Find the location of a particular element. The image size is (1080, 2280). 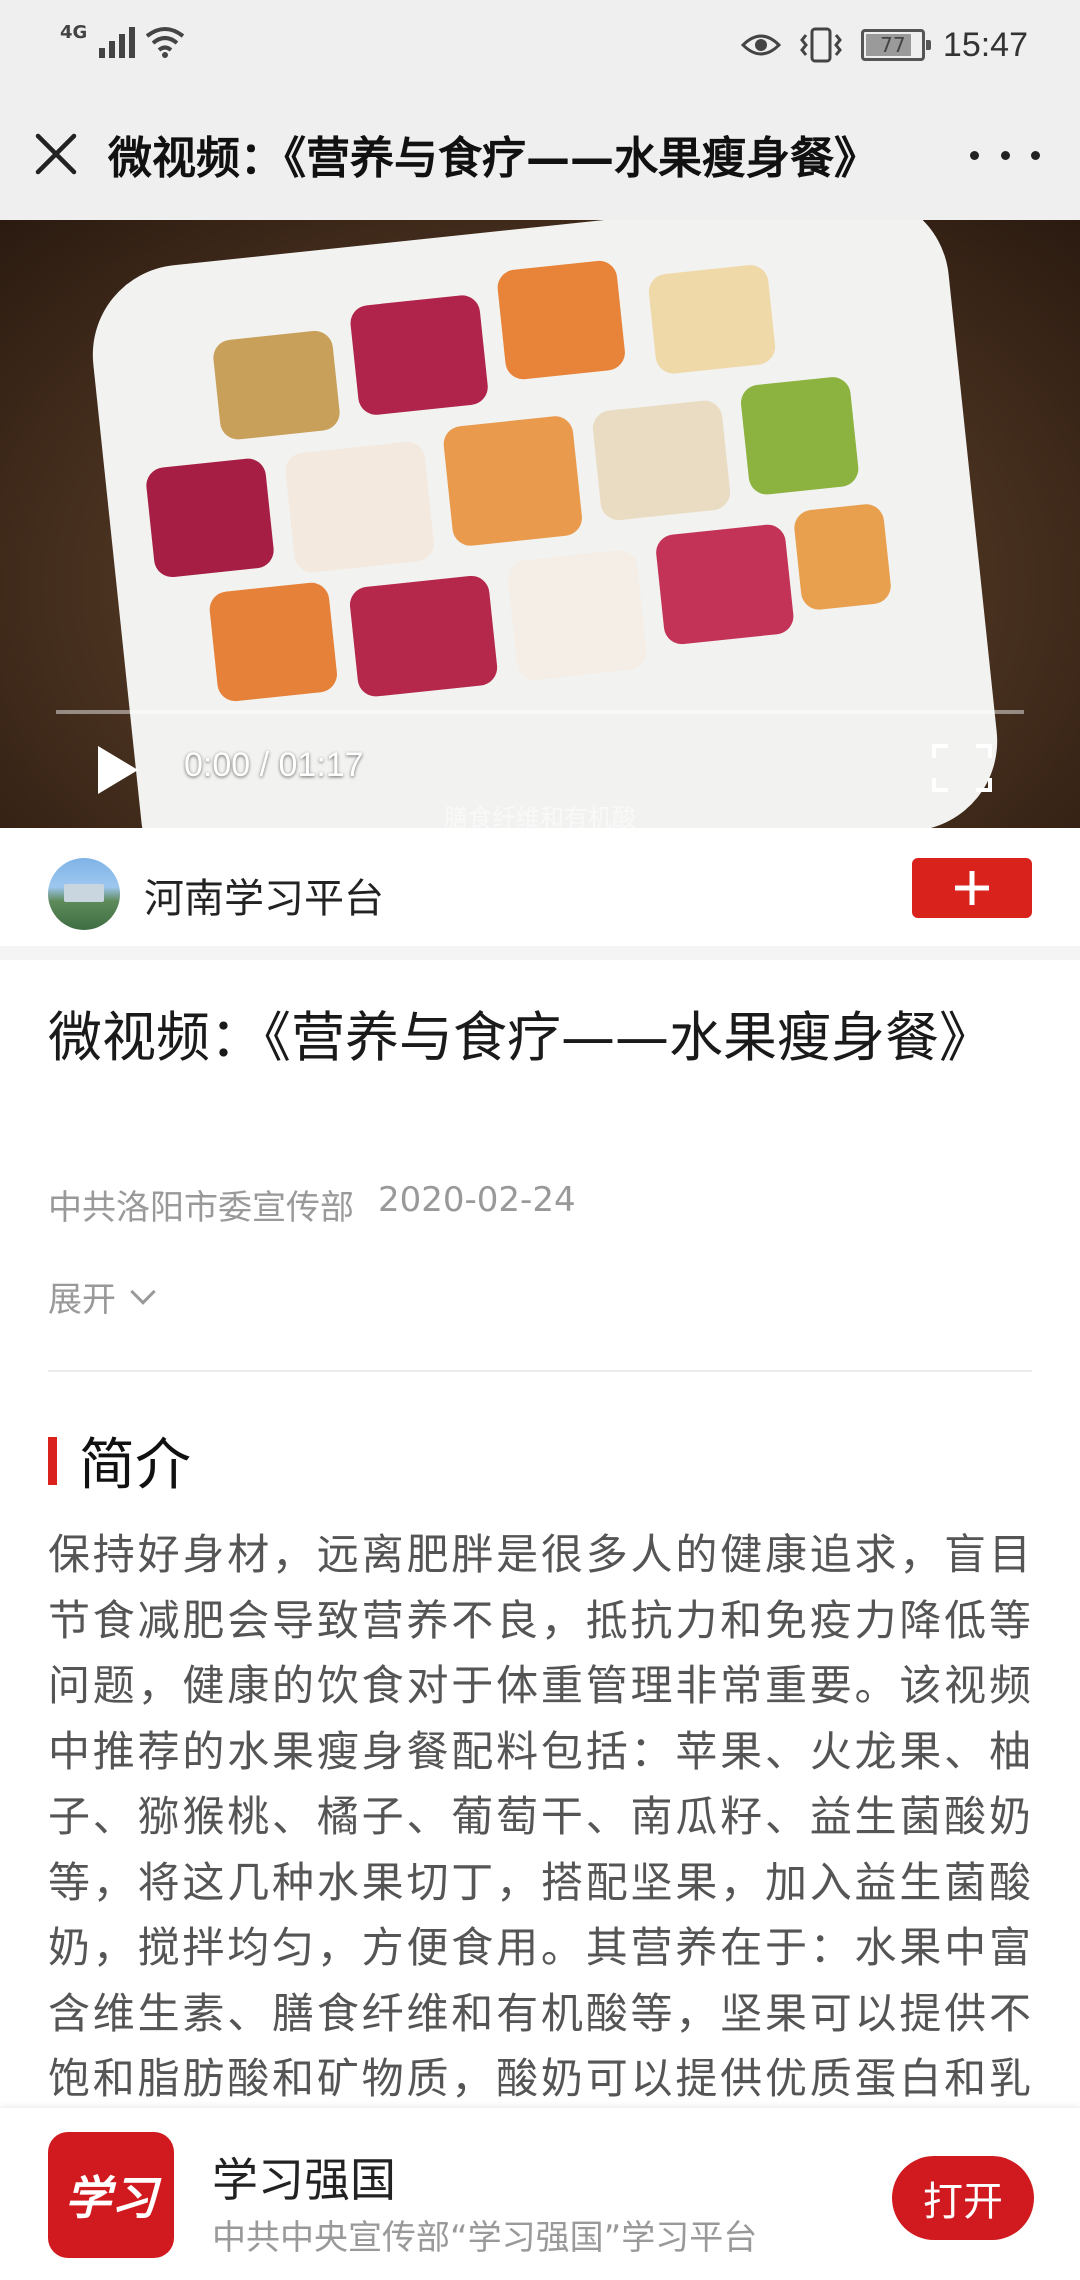

eye-icon is located at coordinates (760, 45).